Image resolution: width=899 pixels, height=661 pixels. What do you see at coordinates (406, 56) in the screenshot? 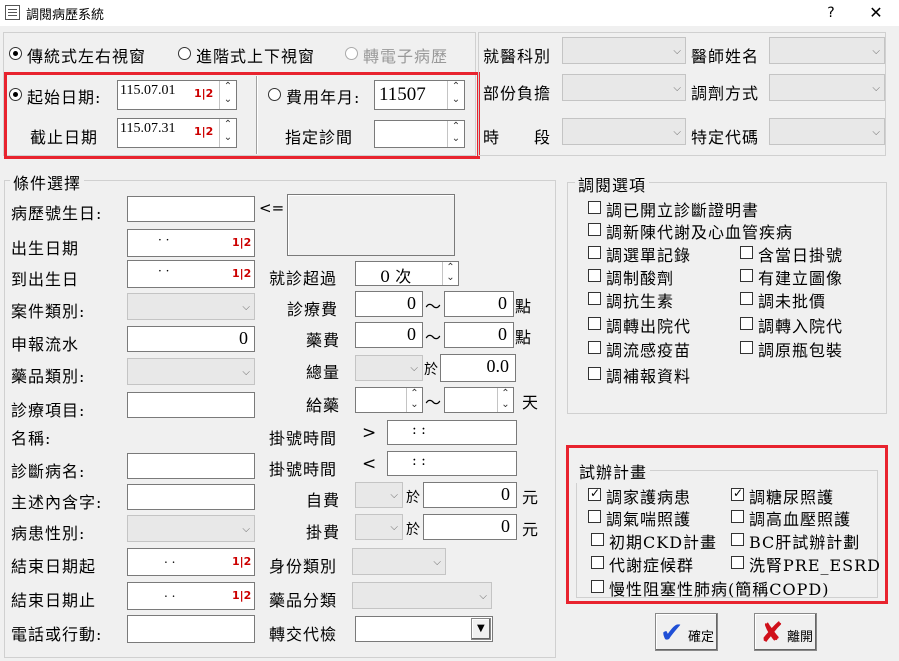
I see `label-epr: 轉電子病歷` at bounding box center [406, 56].